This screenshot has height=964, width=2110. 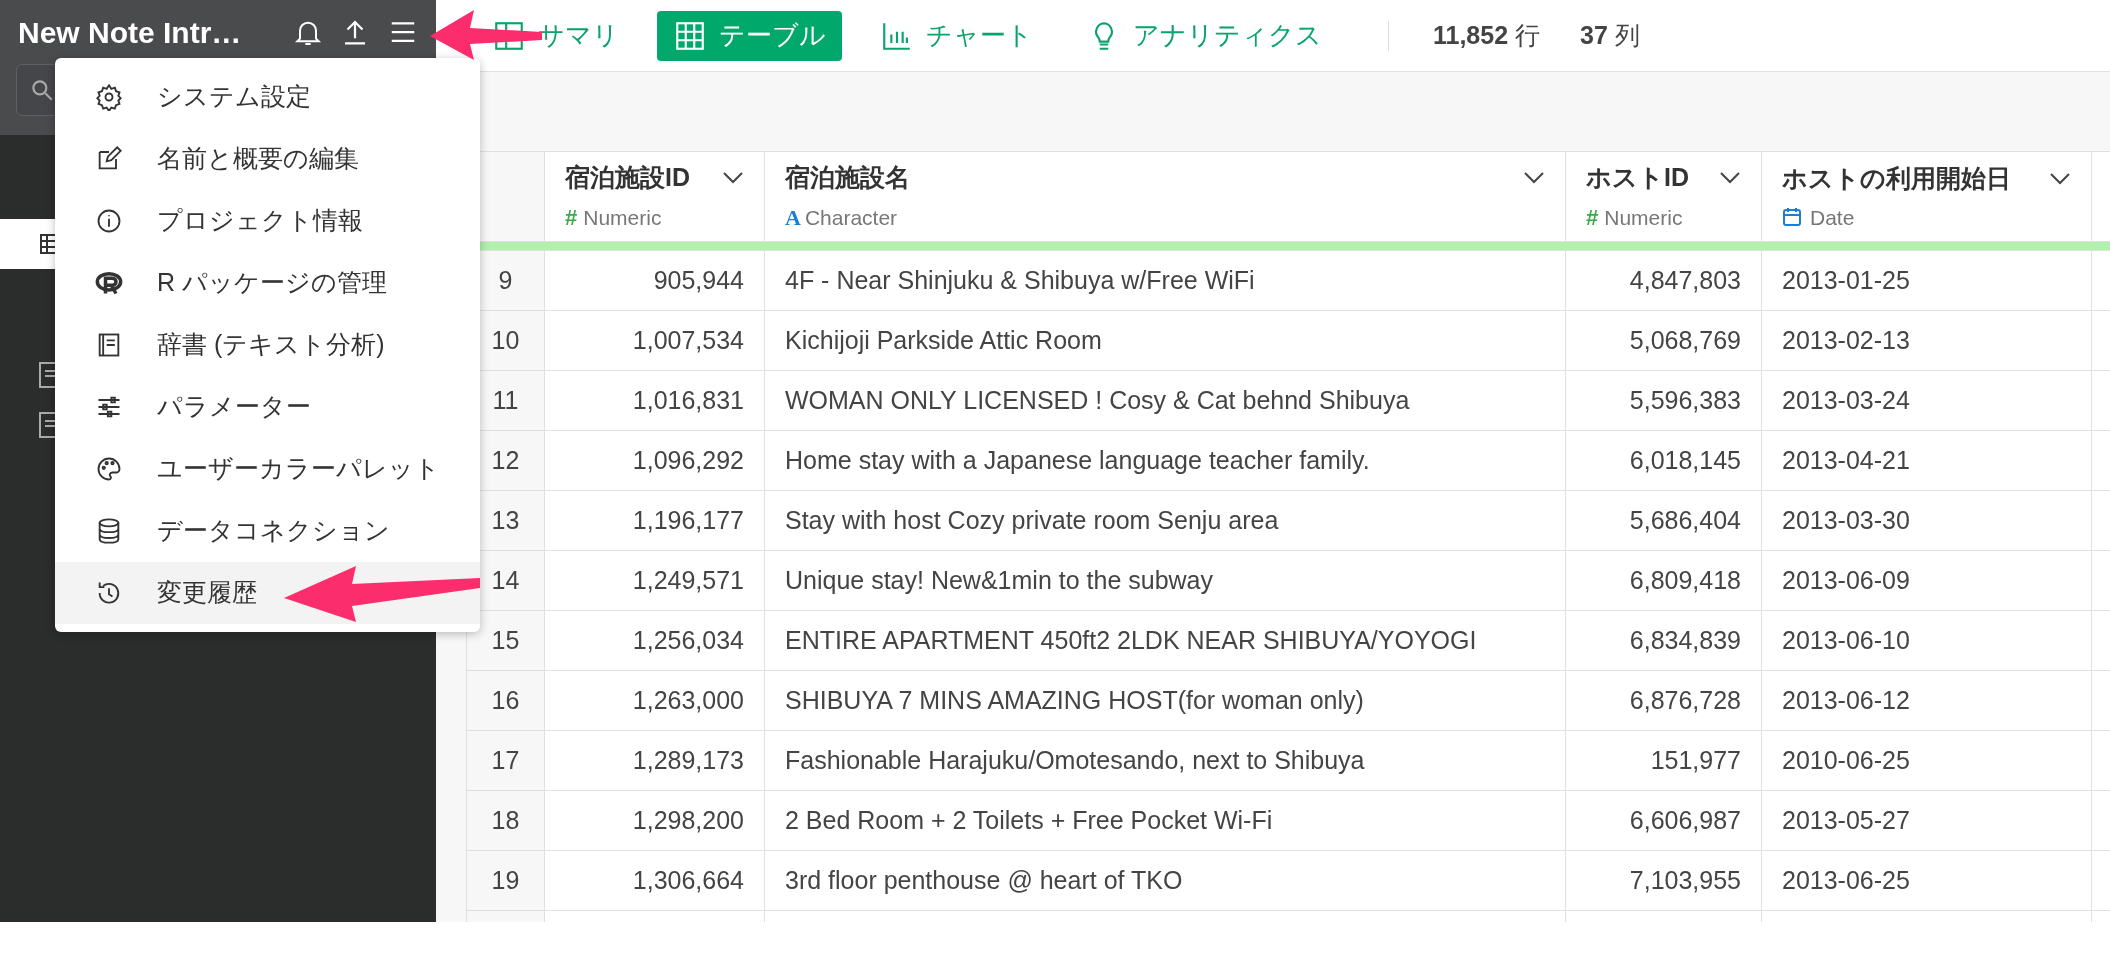 What do you see at coordinates (1165, 640) in the screenshot?
I see `table-cell: ENTIRE APARTMENT 450ft2 2LDK NEAR SHIBUYA/YOYOGI` at bounding box center [1165, 640].